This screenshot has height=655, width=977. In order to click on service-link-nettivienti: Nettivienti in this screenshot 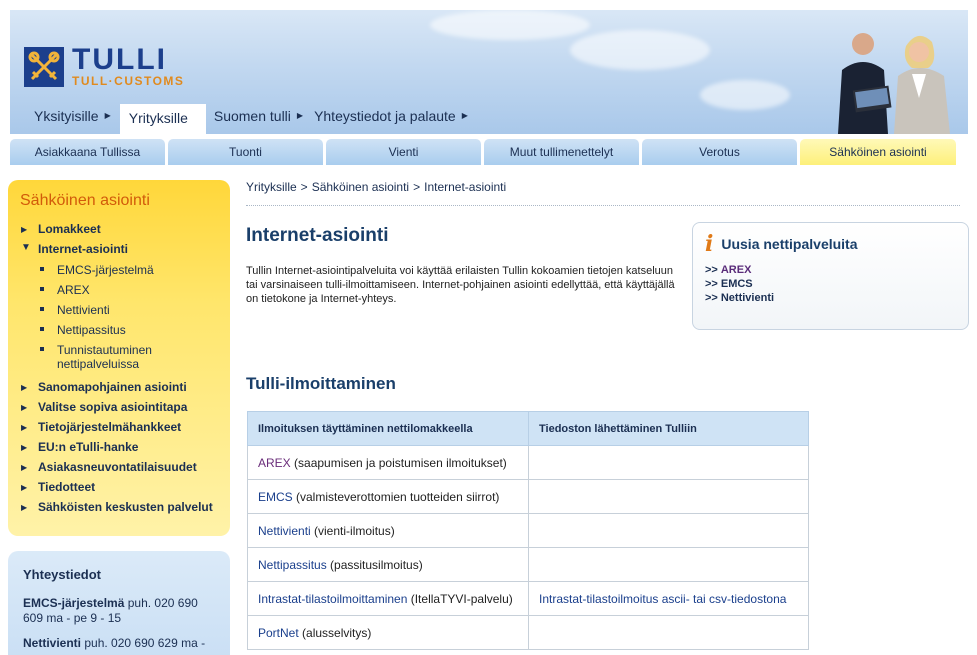, I will do `click(284, 531)`.